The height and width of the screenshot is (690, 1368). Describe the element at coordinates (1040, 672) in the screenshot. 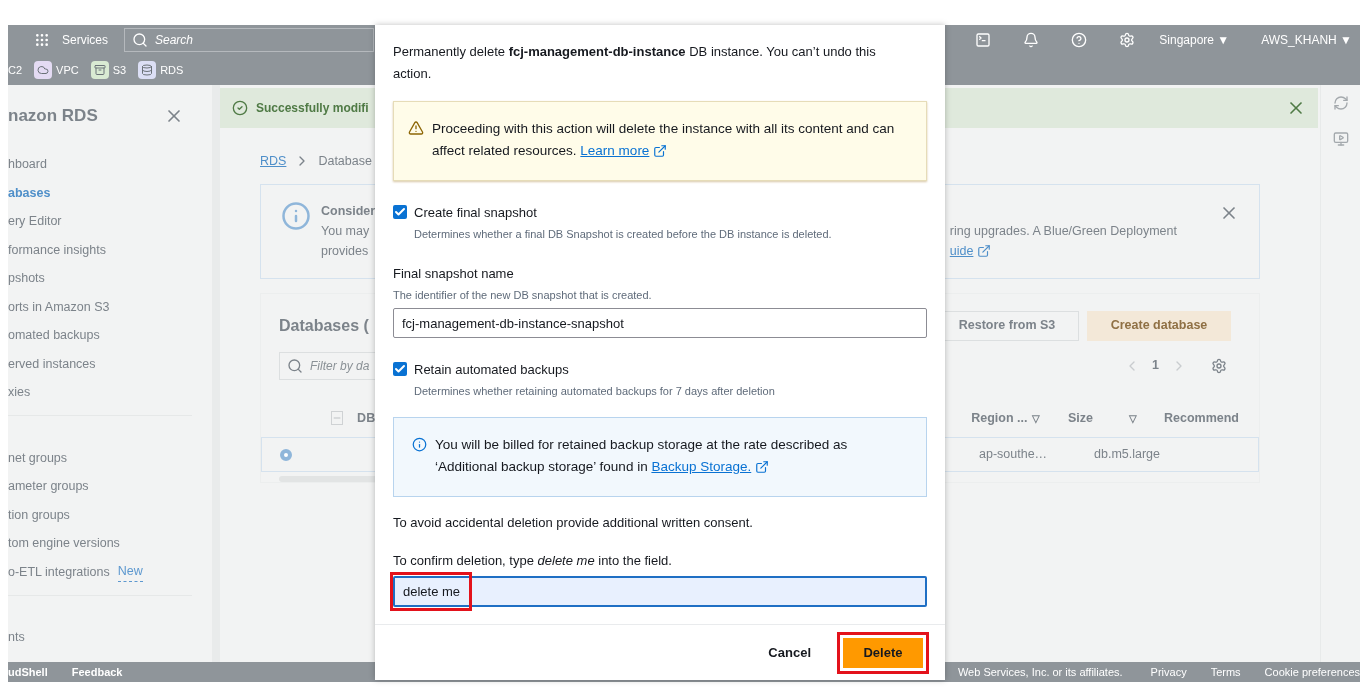

I see `copyright-text: Web Services, Inc. or its affiliates.` at that location.